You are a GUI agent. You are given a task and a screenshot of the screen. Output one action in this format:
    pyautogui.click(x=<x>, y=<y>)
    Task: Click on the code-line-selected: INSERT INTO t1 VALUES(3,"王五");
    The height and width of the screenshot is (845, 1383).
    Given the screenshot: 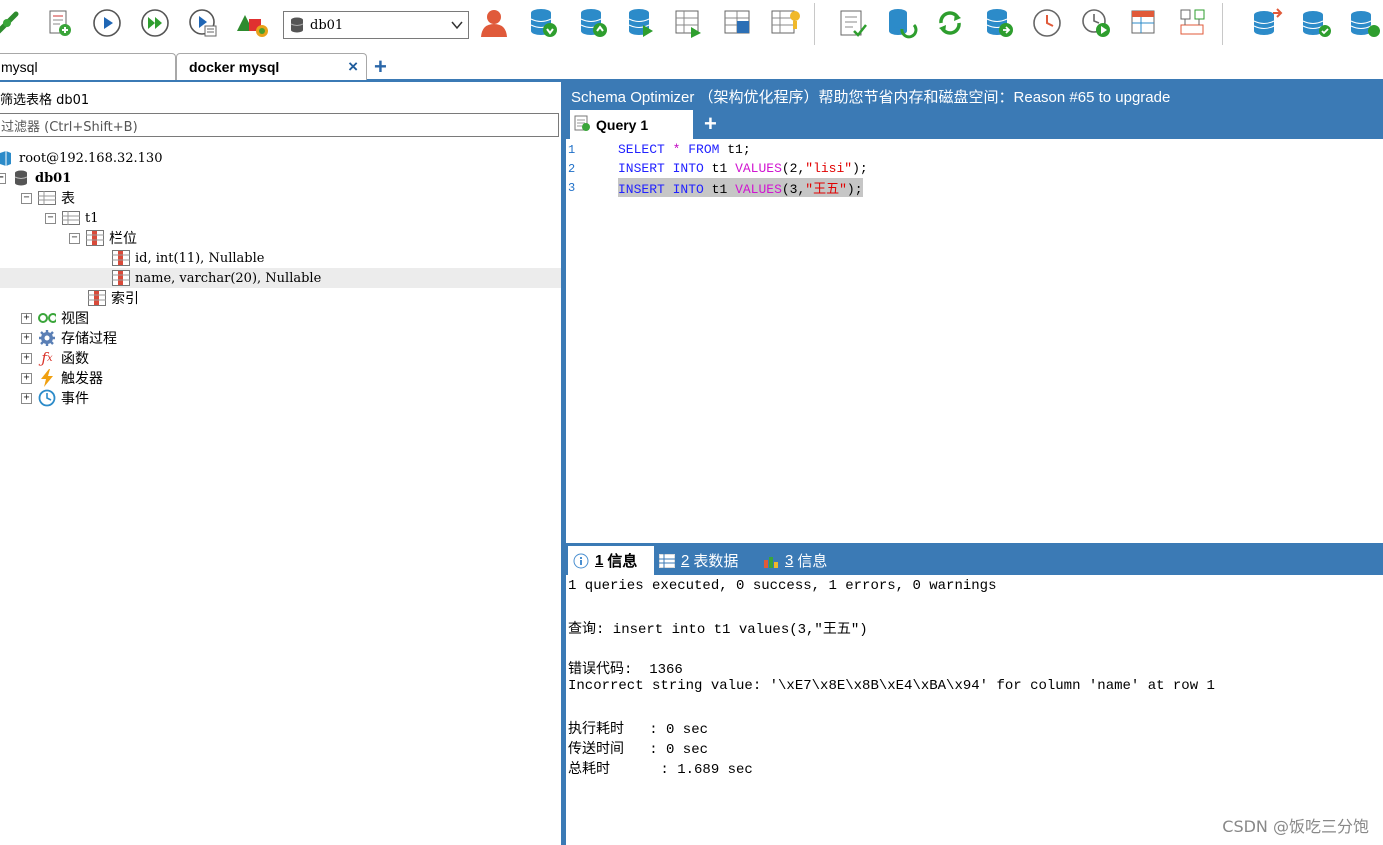 What is the action you would take?
    pyautogui.click(x=740, y=187)
    